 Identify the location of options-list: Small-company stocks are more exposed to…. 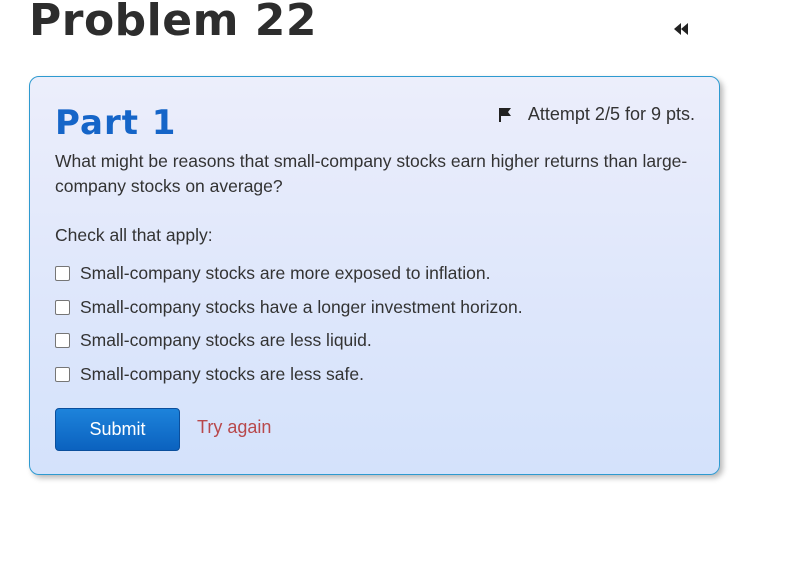
(289, 324).